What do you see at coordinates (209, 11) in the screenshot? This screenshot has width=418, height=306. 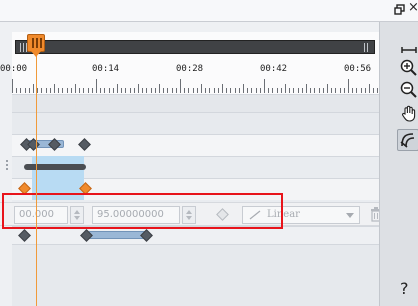 I see `panel-title-bar: ×` at bounding box center [209, 11].